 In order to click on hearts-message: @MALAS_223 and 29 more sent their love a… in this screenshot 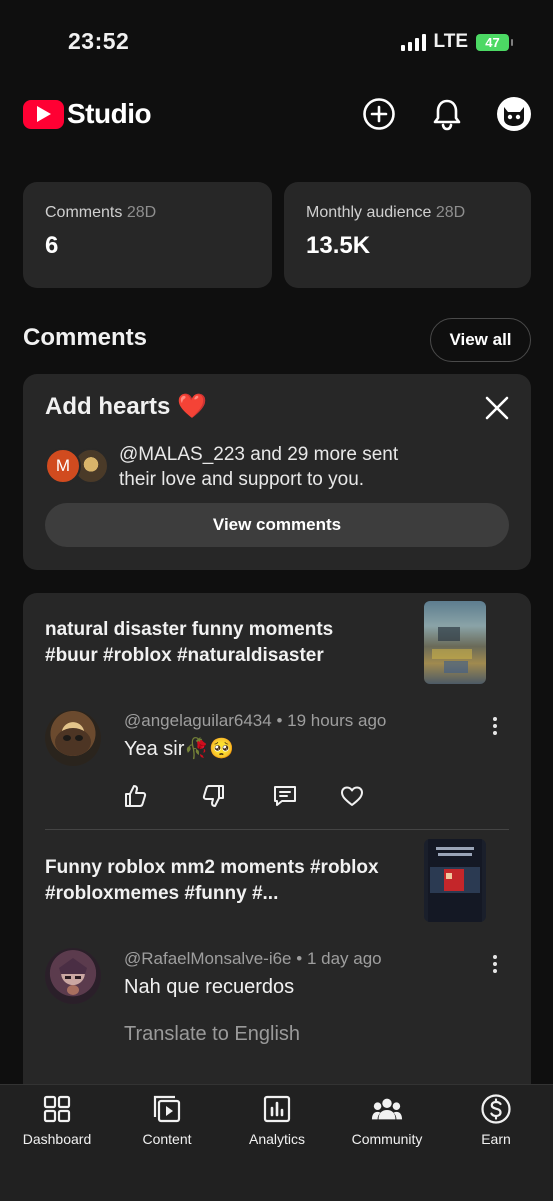, I will do `click(259, 467)`.